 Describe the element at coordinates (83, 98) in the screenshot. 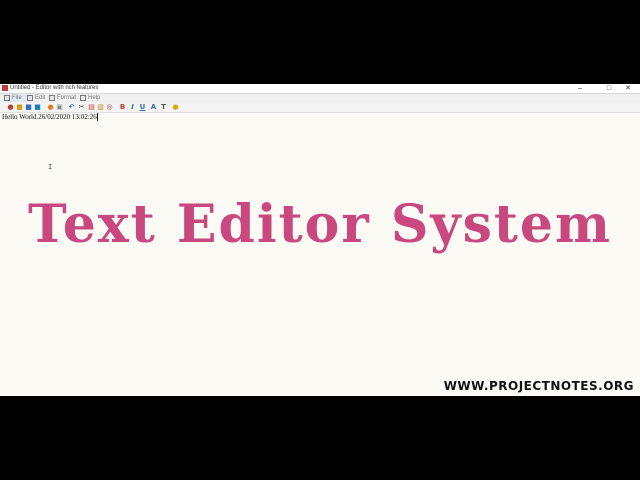

I see `help-icon` at that location.